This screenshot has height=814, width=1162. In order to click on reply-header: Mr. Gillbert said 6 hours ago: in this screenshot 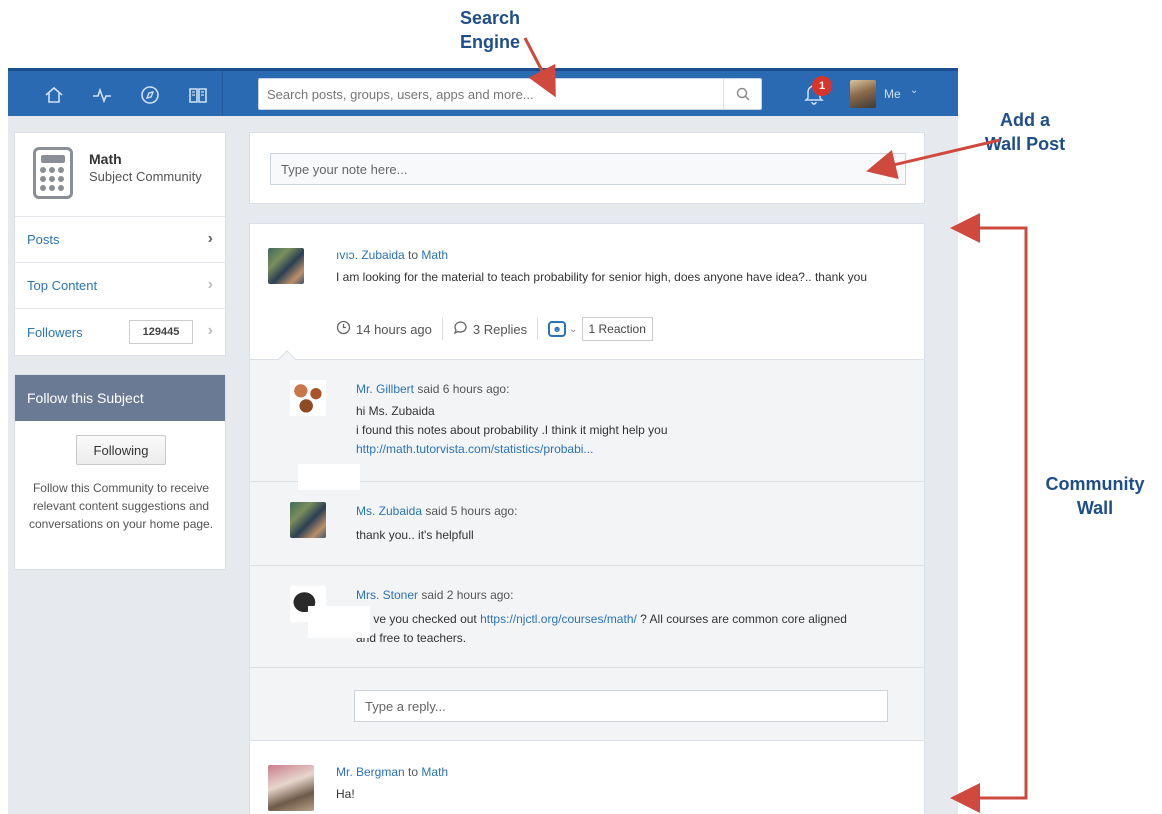, I will do `click(432, 389)`.